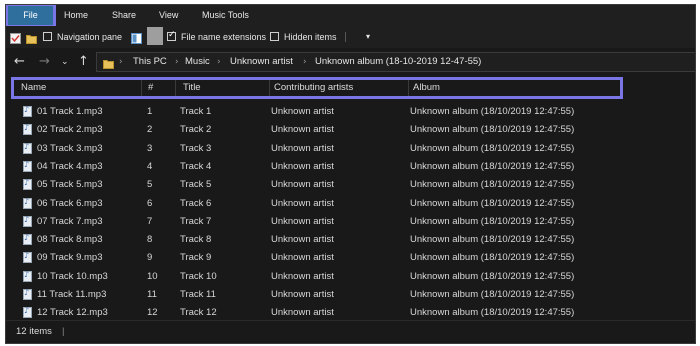 The image size is (700, 346). What do you see at coordinates (171, 35) in the screenshot?
I see `file-name-extensions-checkbox` at bounding box center [171, 35].